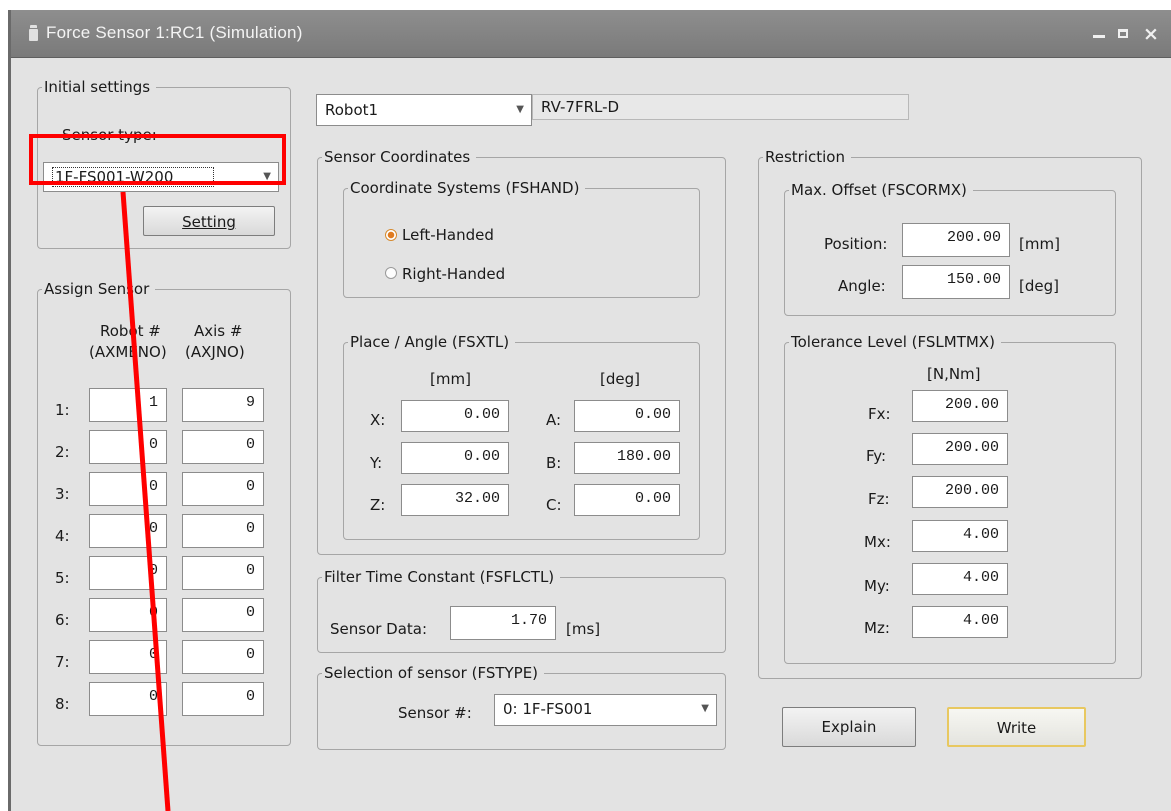 This screenshot has height=811, width=1171. What do you see at coordinates (1123, 33) in the screenshot?
I see `maximize-icon` at bounding box center [1123, 33].